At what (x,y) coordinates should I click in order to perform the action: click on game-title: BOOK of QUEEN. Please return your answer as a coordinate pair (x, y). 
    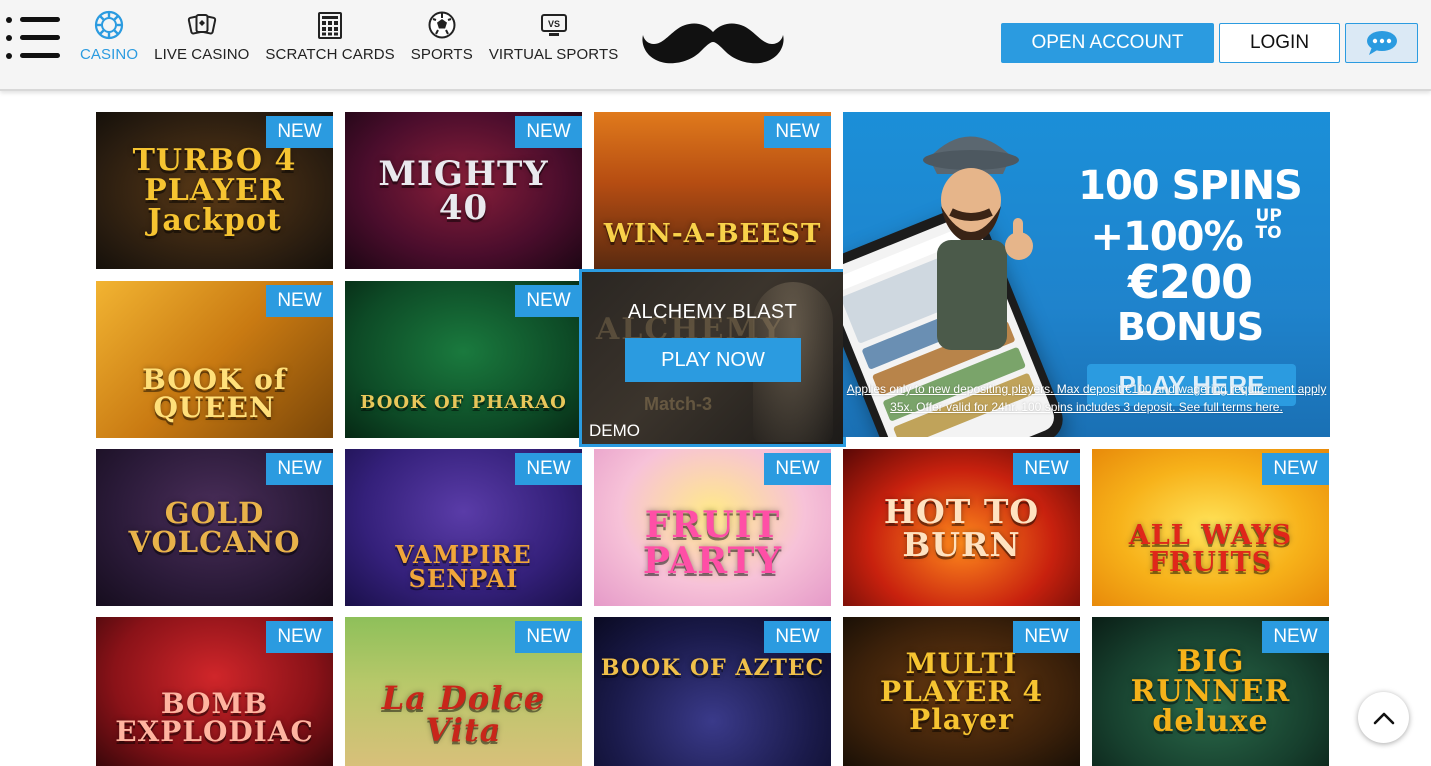
    Looking at the image, I should click on (214, 394).